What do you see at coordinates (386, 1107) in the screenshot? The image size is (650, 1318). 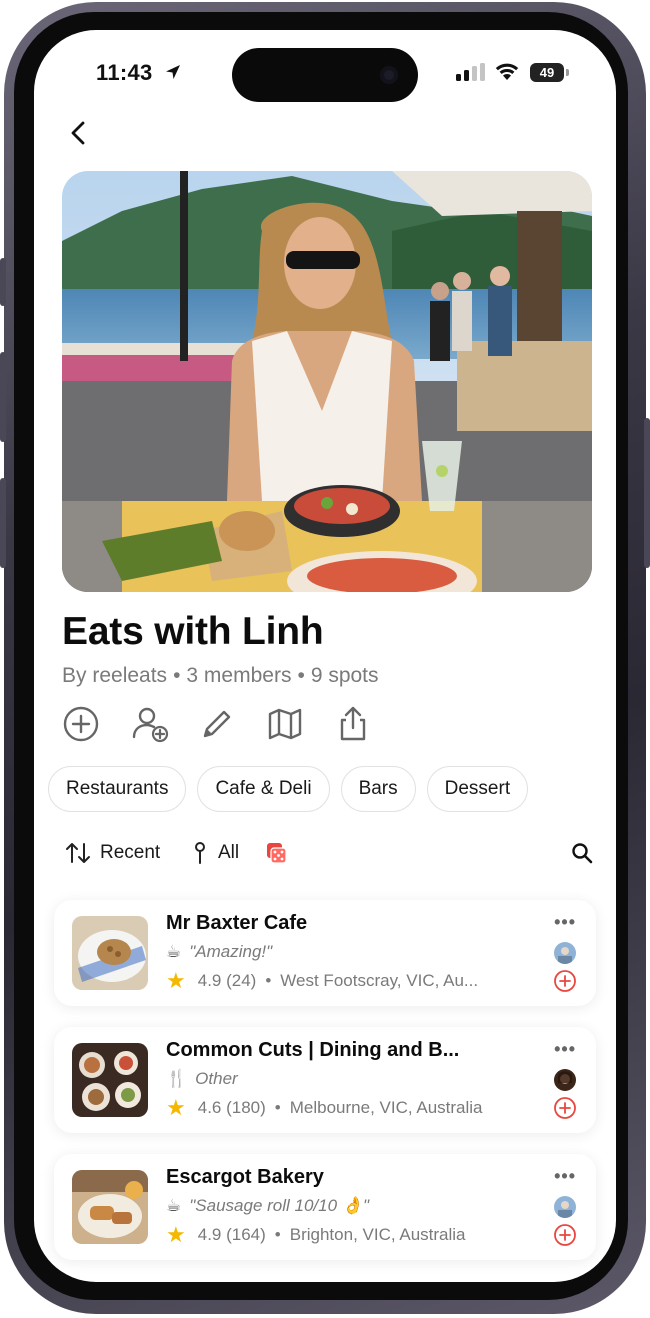 I see `place-location: Melbourne, VIC, Australia` at bounding box center [386, 1107].